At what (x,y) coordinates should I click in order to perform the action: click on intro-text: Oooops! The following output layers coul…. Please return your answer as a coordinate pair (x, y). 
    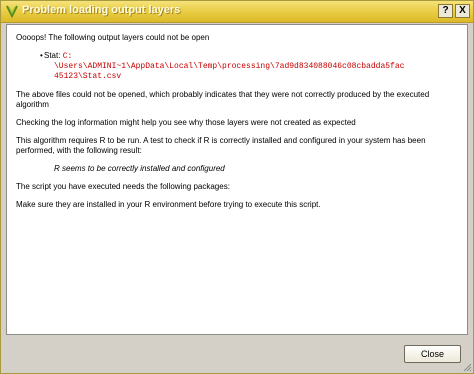
    Looking at the image, I should click on (113, 37).